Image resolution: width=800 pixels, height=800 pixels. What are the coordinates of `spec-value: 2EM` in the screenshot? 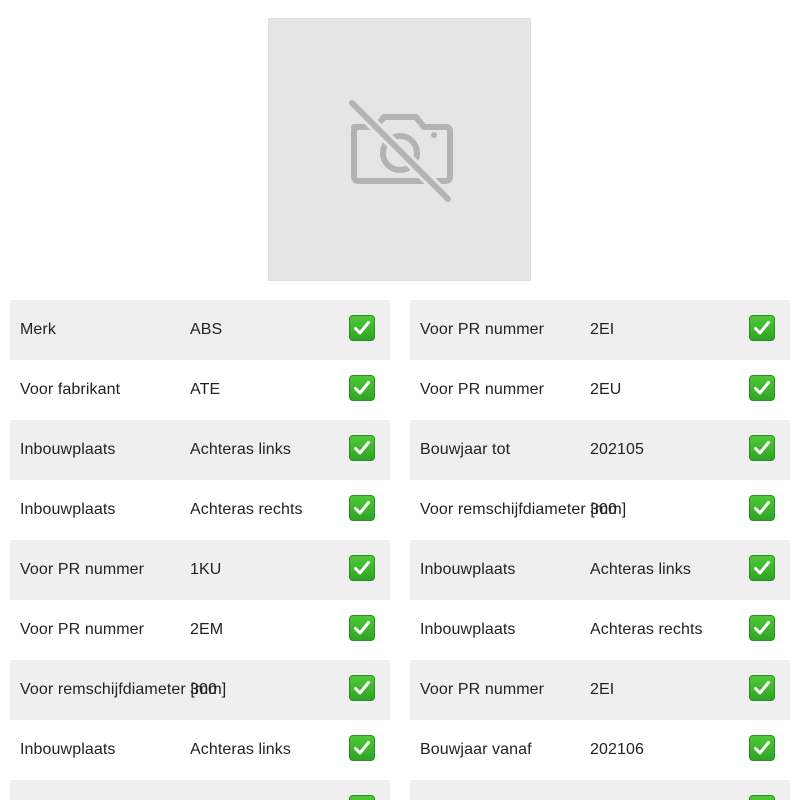 It's located at (207, 629).